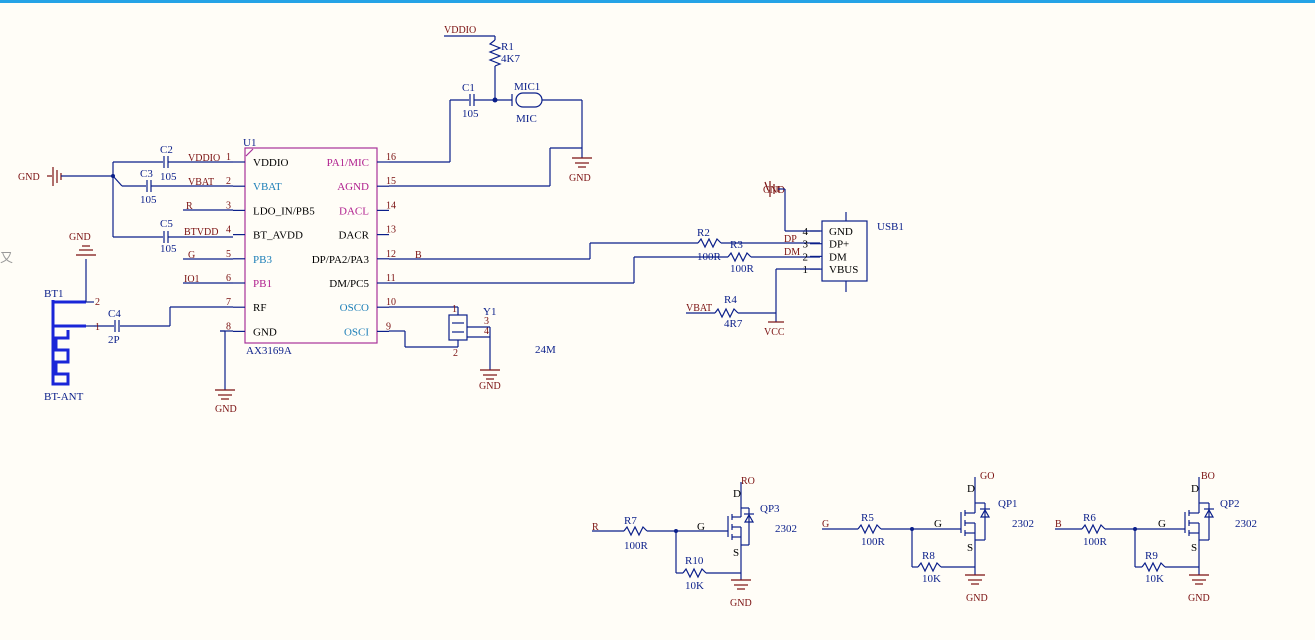 This screenshot has height=640, width=1315. Describe the element at coordinates (786, 529) in the screenshot. I see `qp3-value: 2302` at that location.